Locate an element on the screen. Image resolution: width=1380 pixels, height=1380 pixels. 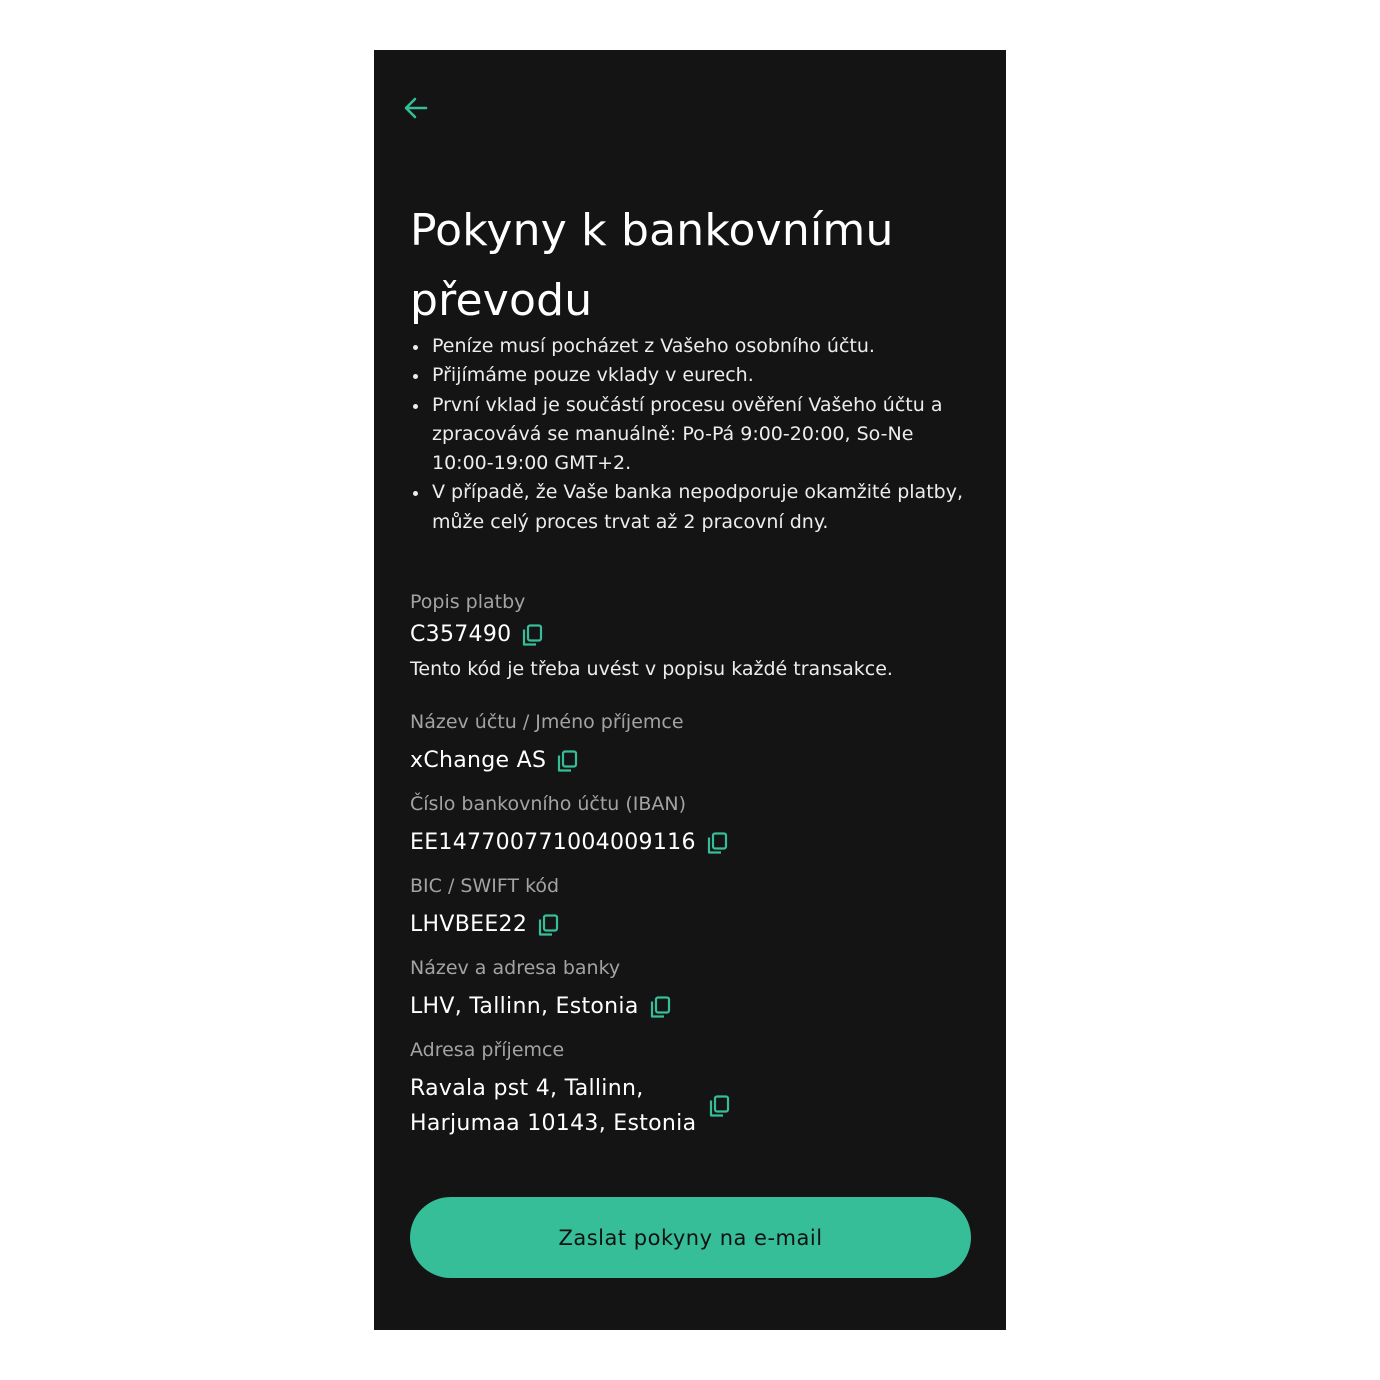
bank-row: LHV, Tallinn, Estonia is located at coordinates (541, 1007).